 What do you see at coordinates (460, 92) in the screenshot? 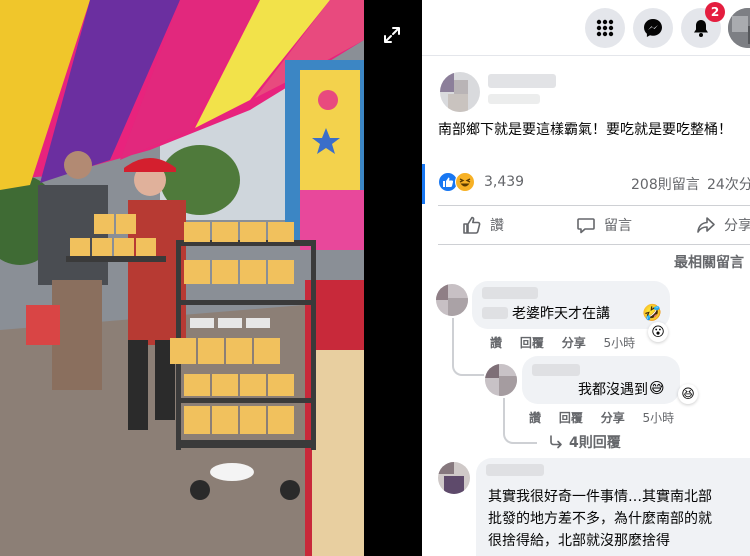
I see `page-avatar` at bounding box center [460, 92].